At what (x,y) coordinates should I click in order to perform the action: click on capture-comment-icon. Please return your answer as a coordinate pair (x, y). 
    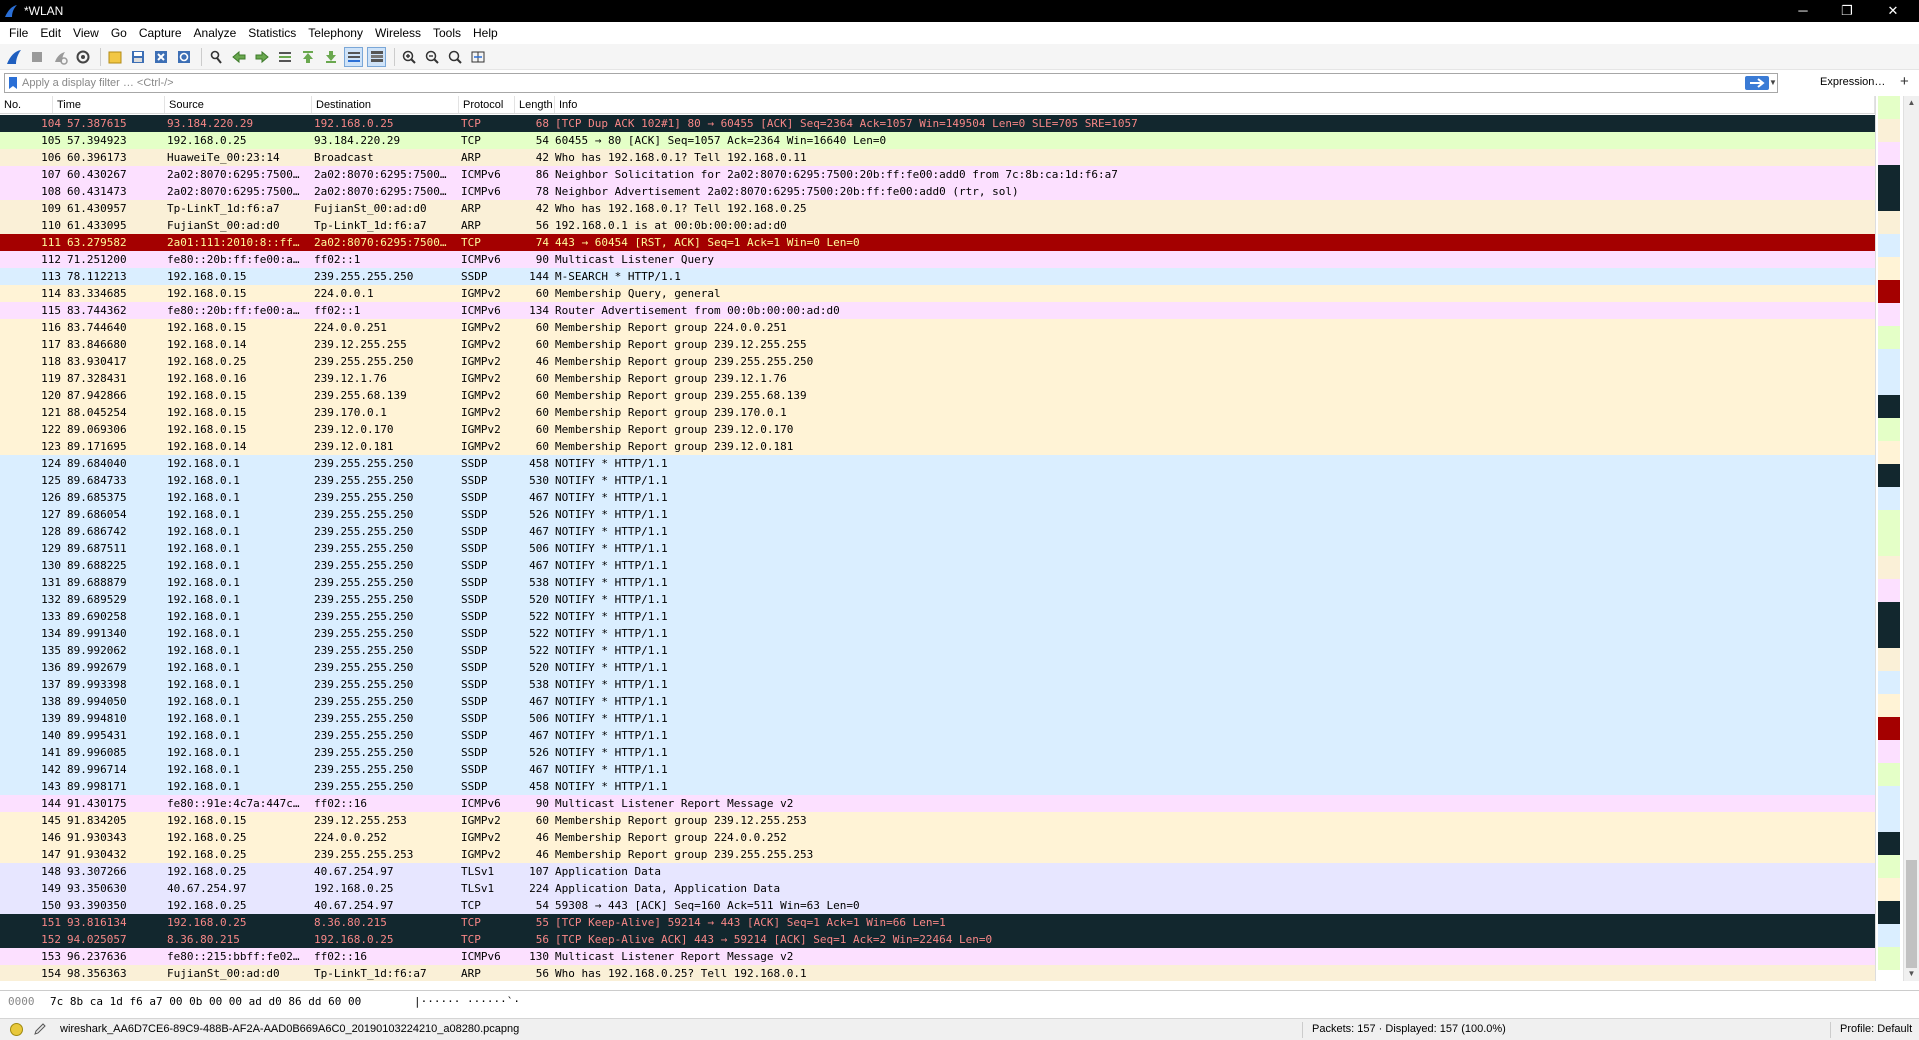
    Looking at the image, I should click on (40, 1029).